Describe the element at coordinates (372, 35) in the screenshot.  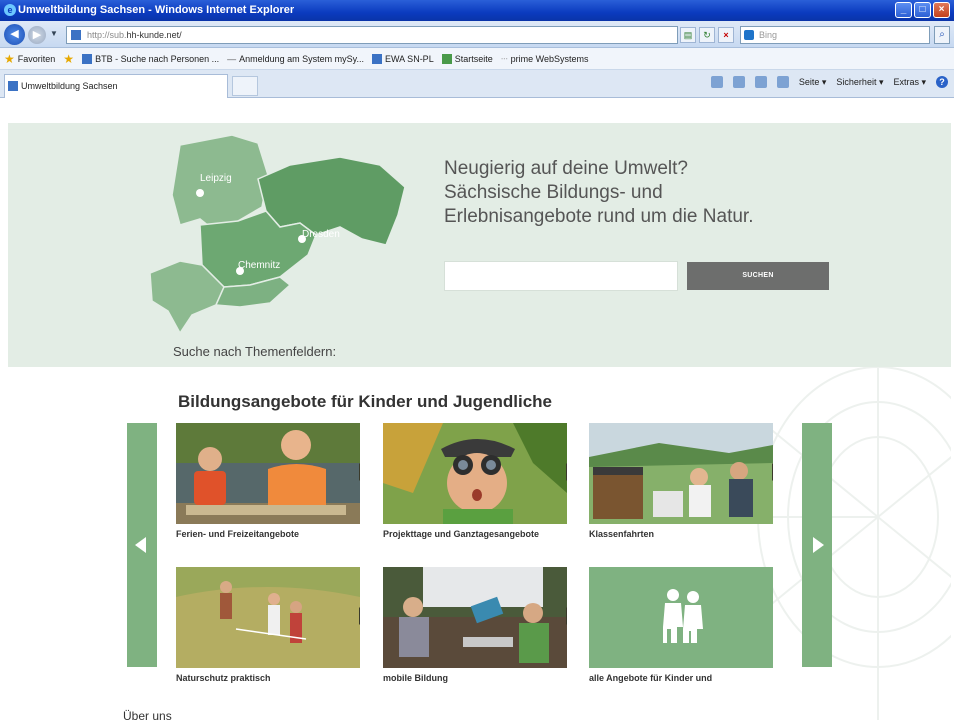
I see `address-input: http://sub.hh-kunde.net/` at that location.